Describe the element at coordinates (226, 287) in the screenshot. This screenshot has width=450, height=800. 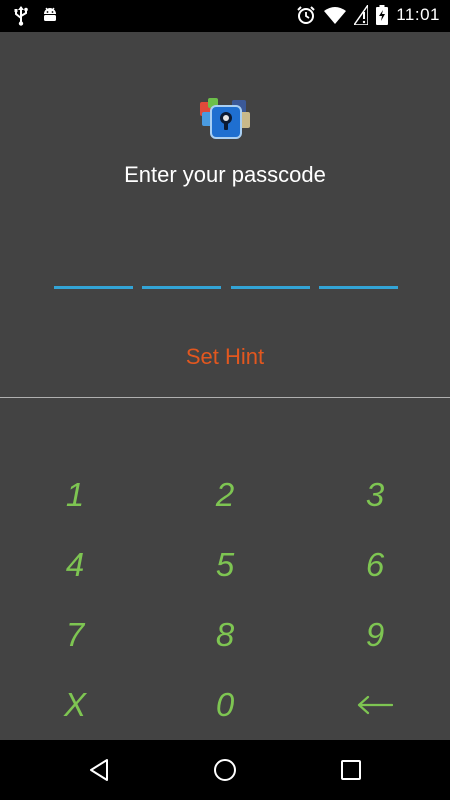
I see `passcode-input` at that location.